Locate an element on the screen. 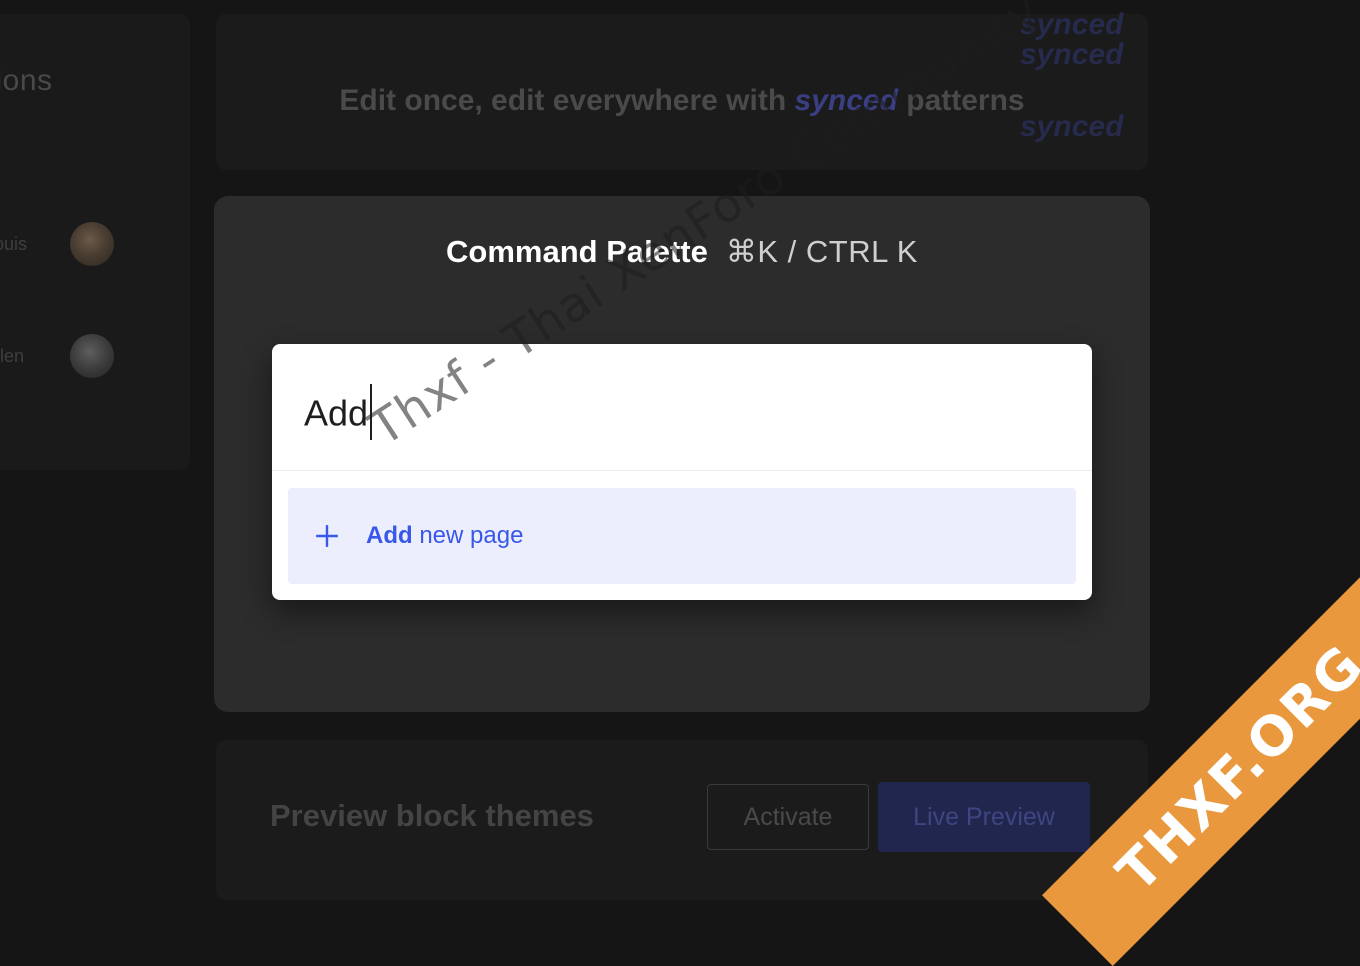 The height and width of the screenshot is (966, 1360). user-row-ellen: Ellen is located at coordinates (57, 356).